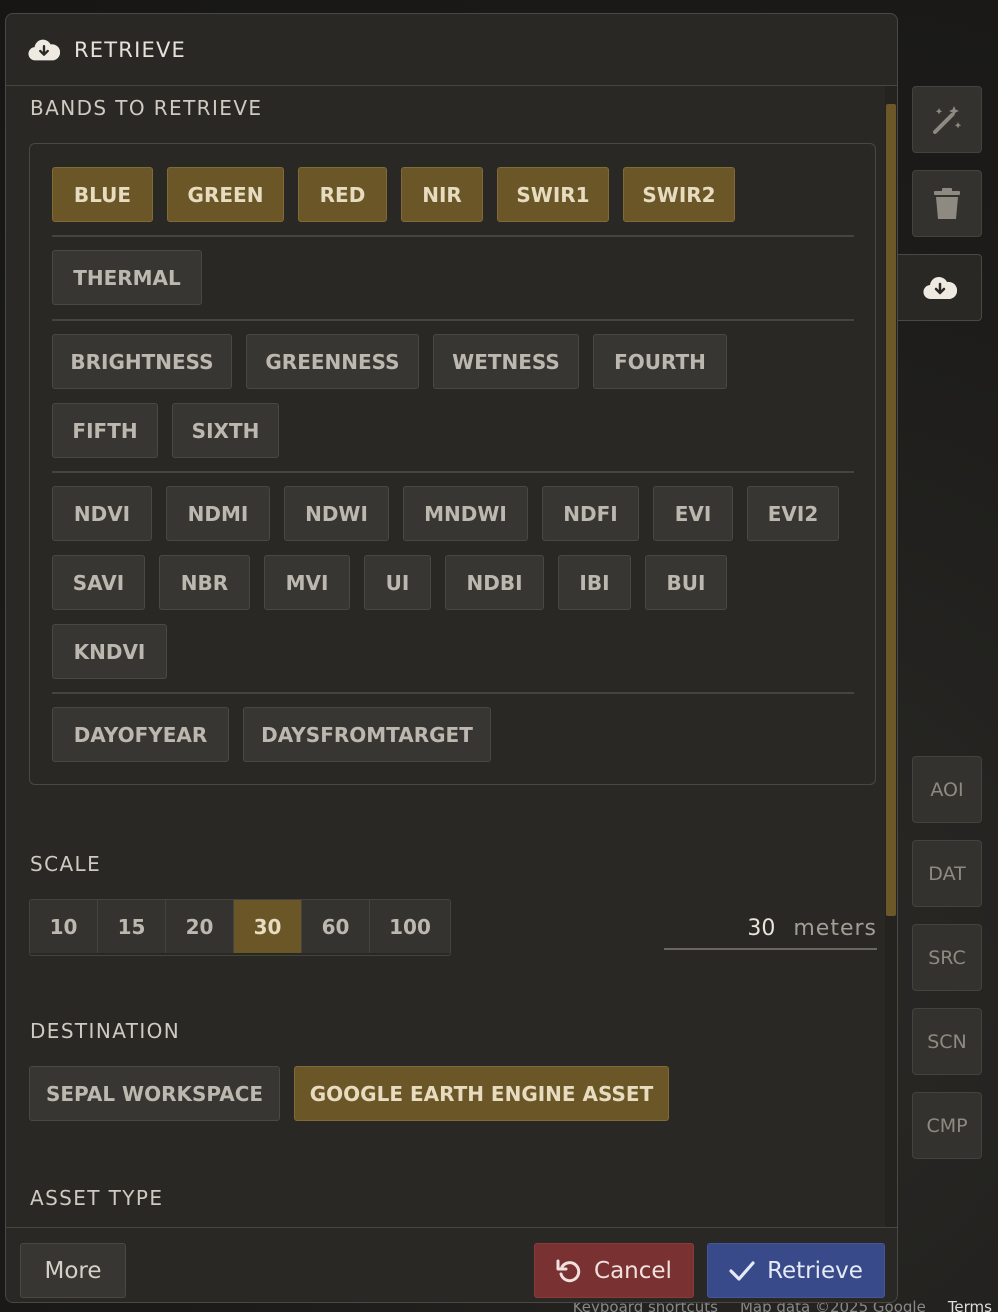  I want to click on trash-icon, so click(947, 203).